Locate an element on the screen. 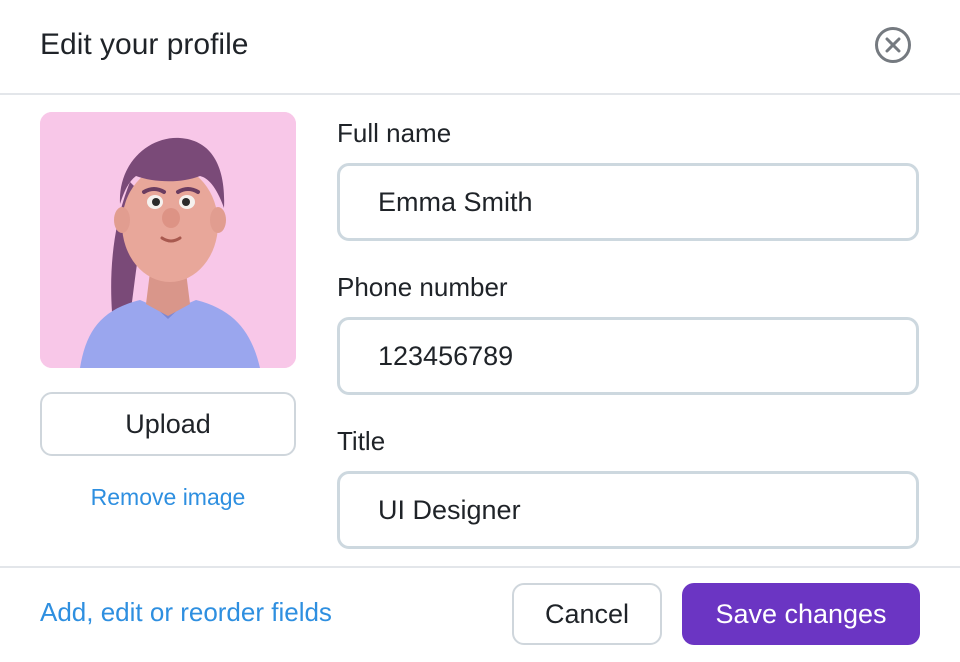  full-name-input is located at coordinates (628, 202).